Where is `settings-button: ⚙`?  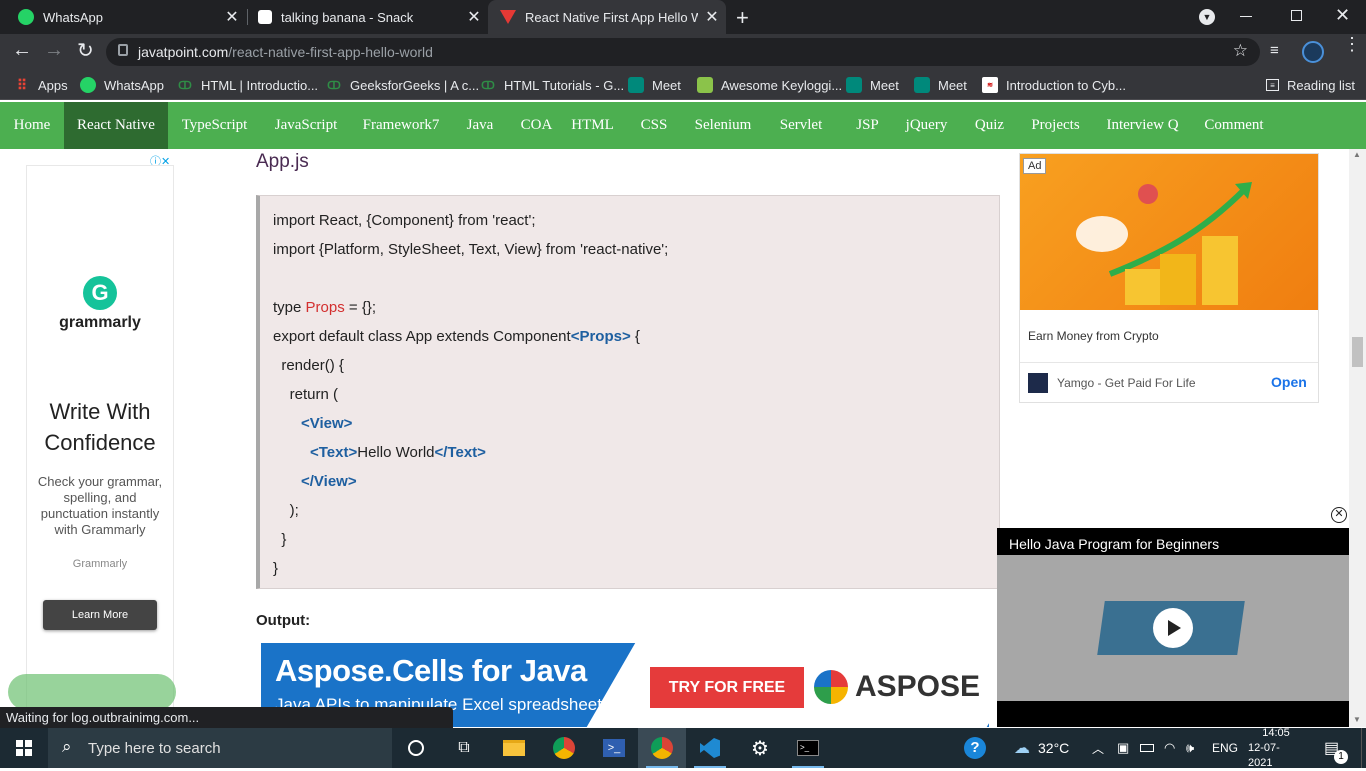 settings-button: ⚙ is located at coordinates (760, 748).